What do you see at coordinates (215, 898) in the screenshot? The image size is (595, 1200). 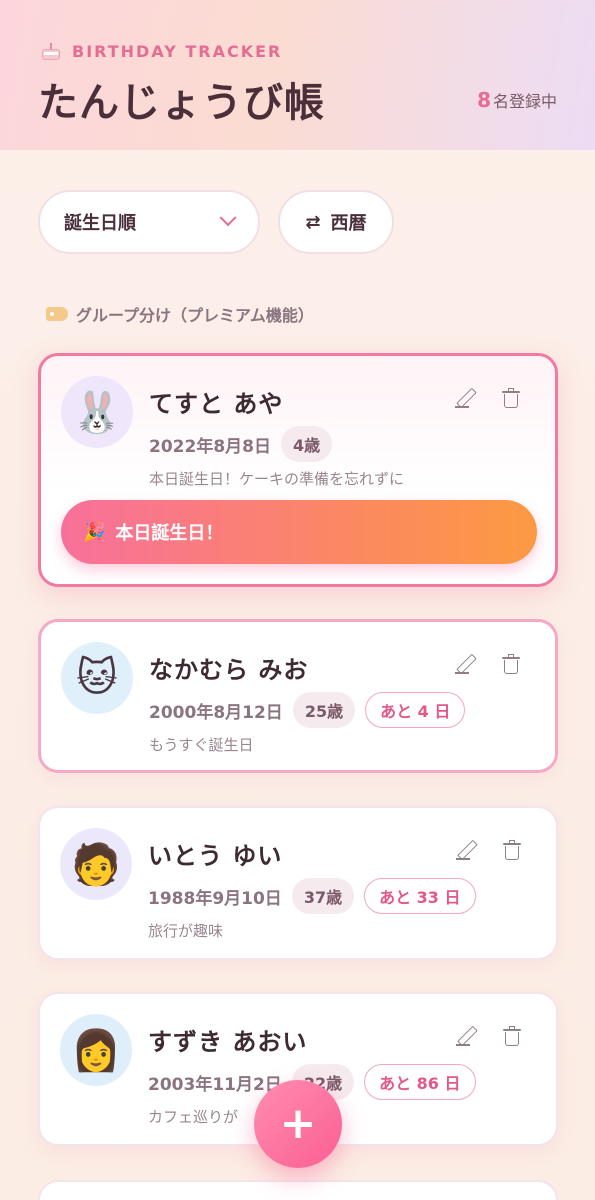 I see `birth-date: 1988年9月10日` at bounding box center [215, 898].